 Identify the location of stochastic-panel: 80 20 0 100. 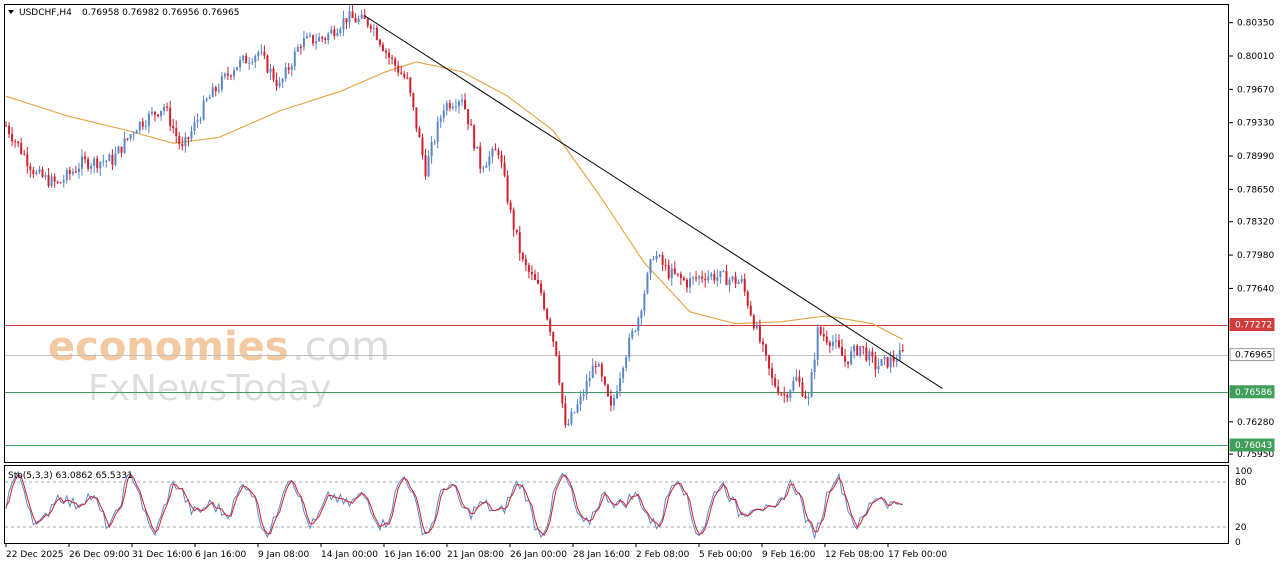
(628, 507).